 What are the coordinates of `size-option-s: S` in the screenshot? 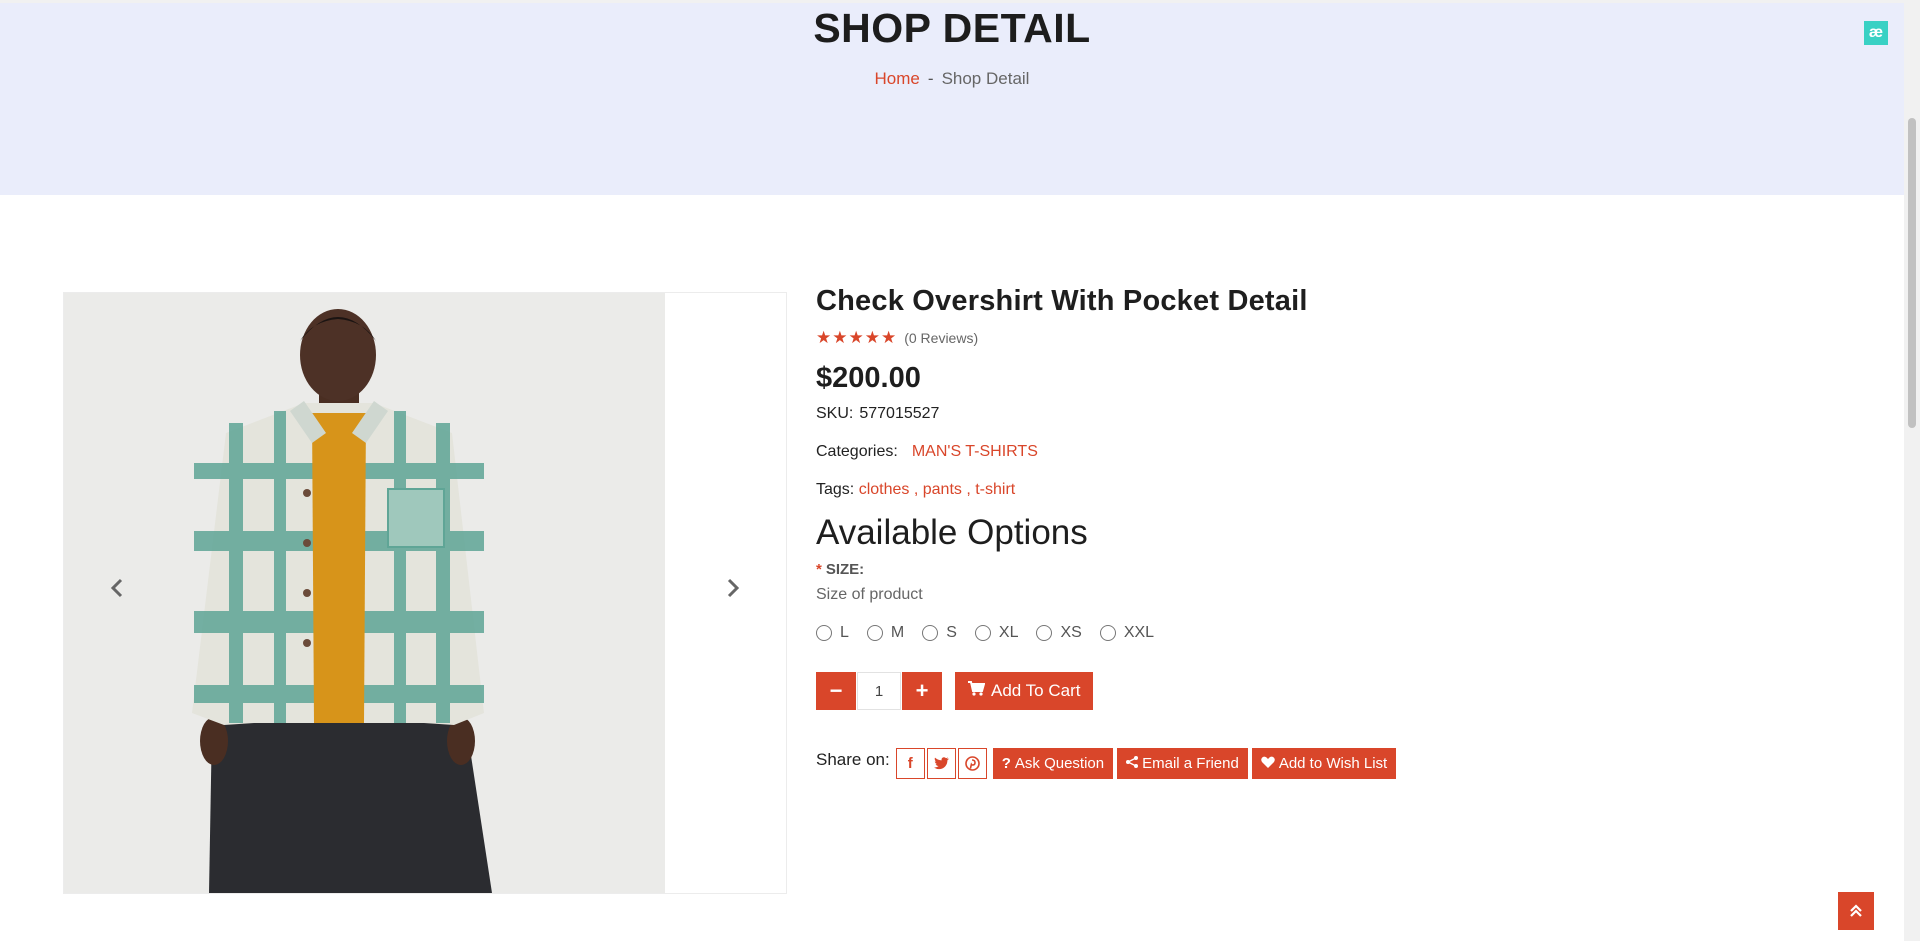 It's located at (939, 633).